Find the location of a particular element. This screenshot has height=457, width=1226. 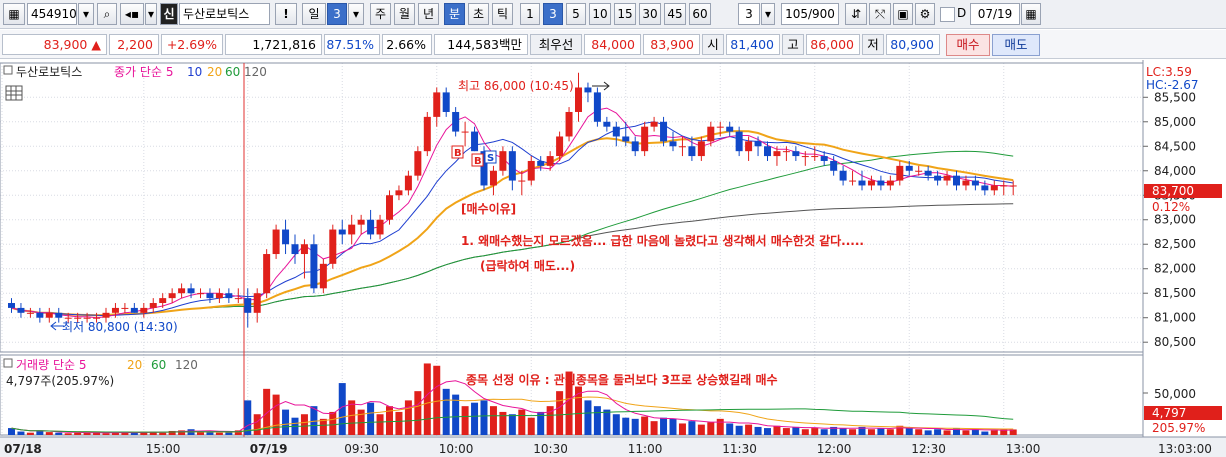

date-checkbox is located at coordinates (947, 14).